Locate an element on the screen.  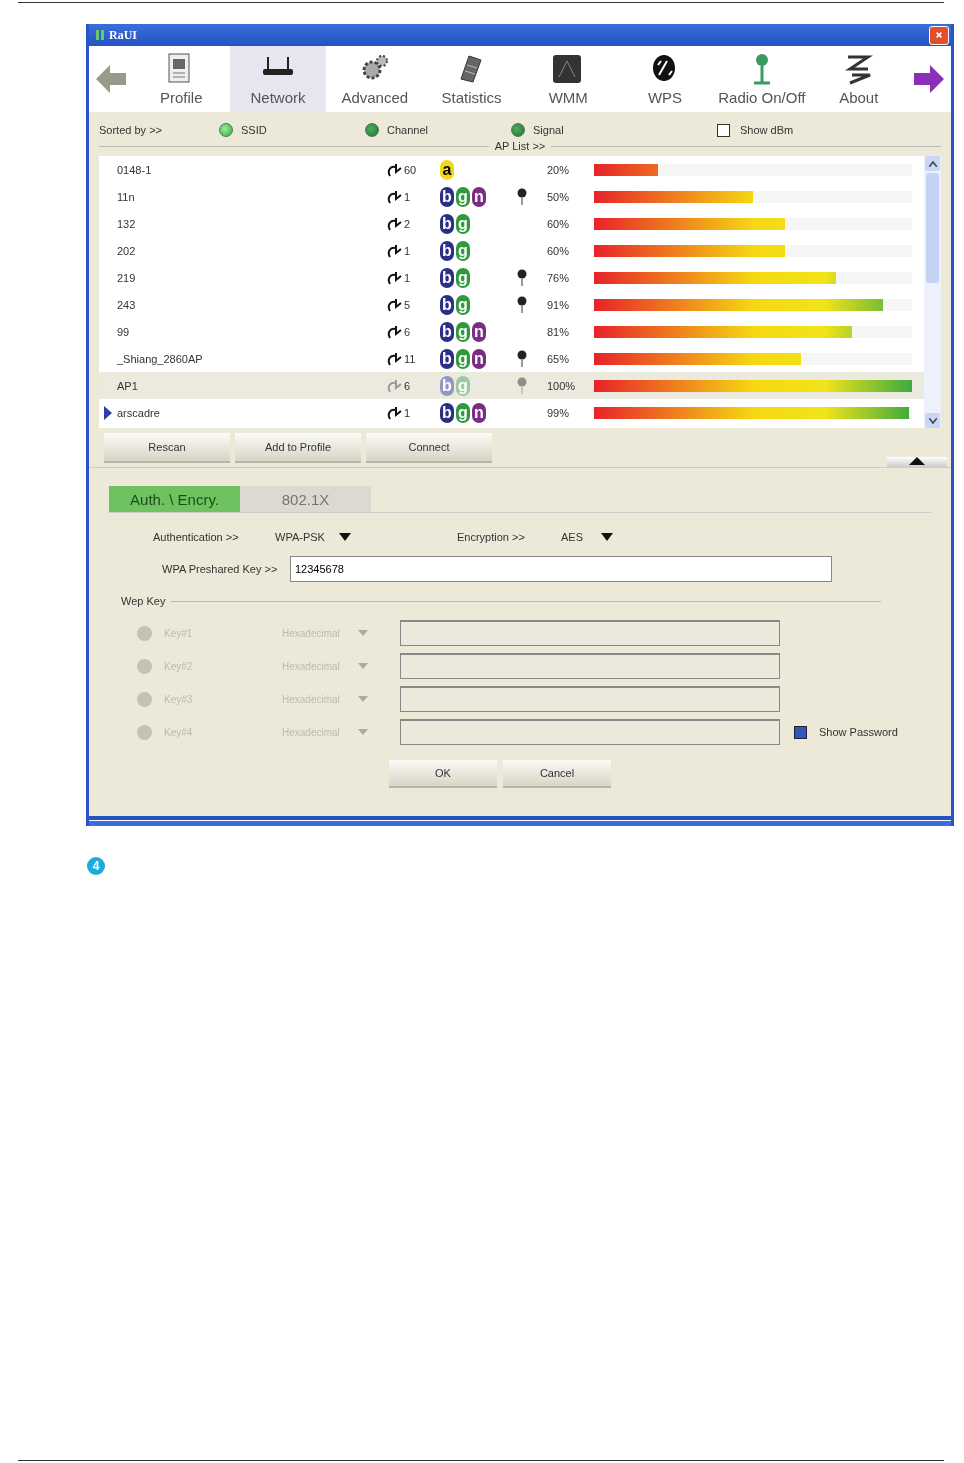
dialog-button: OK is located at coordinates (443, 774).